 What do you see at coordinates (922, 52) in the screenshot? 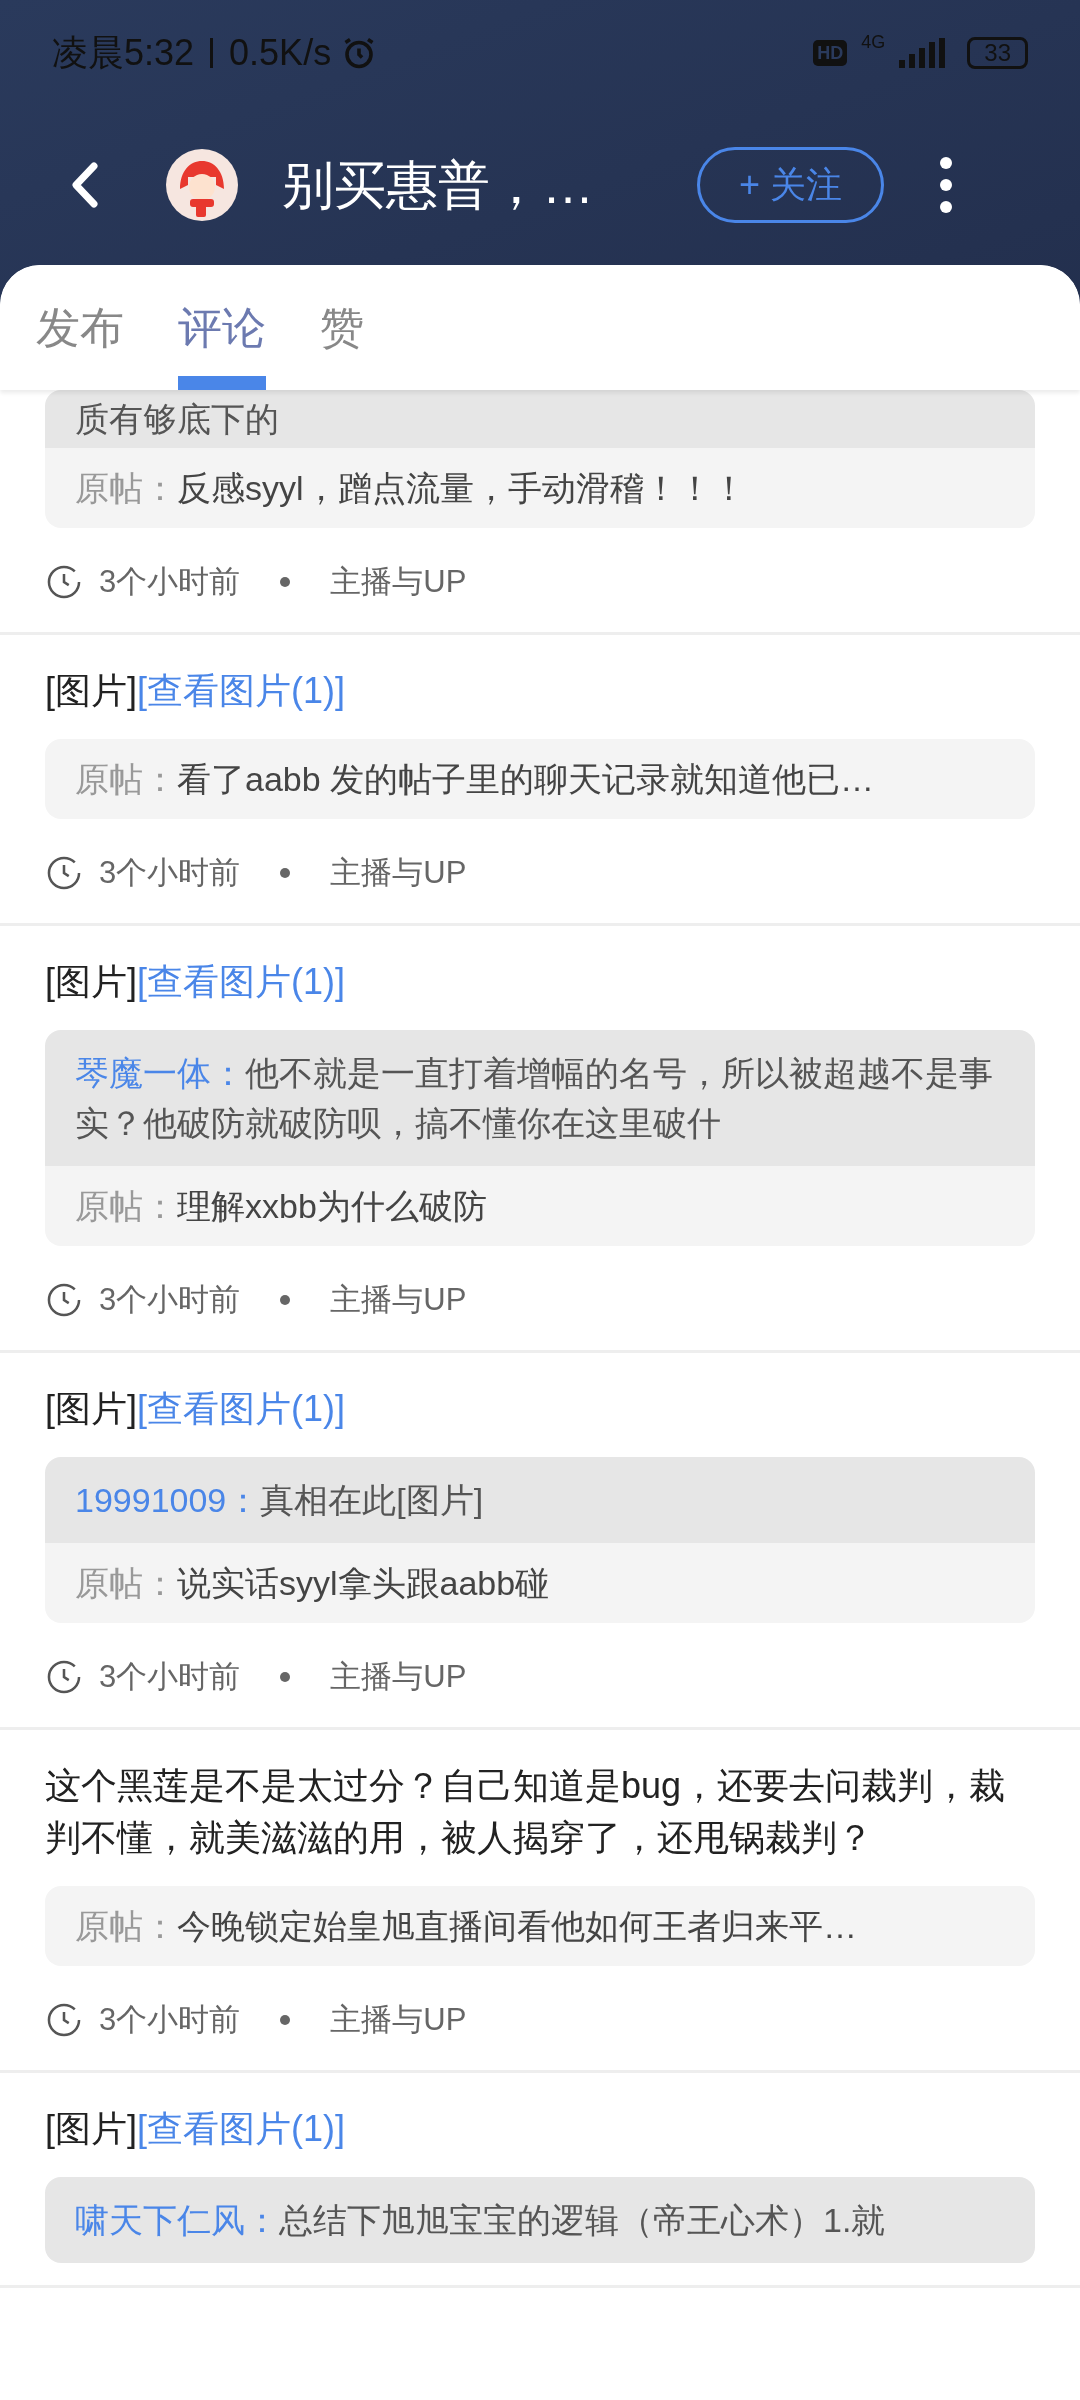
I see `signal-icon` at bounding box center [922, 52].